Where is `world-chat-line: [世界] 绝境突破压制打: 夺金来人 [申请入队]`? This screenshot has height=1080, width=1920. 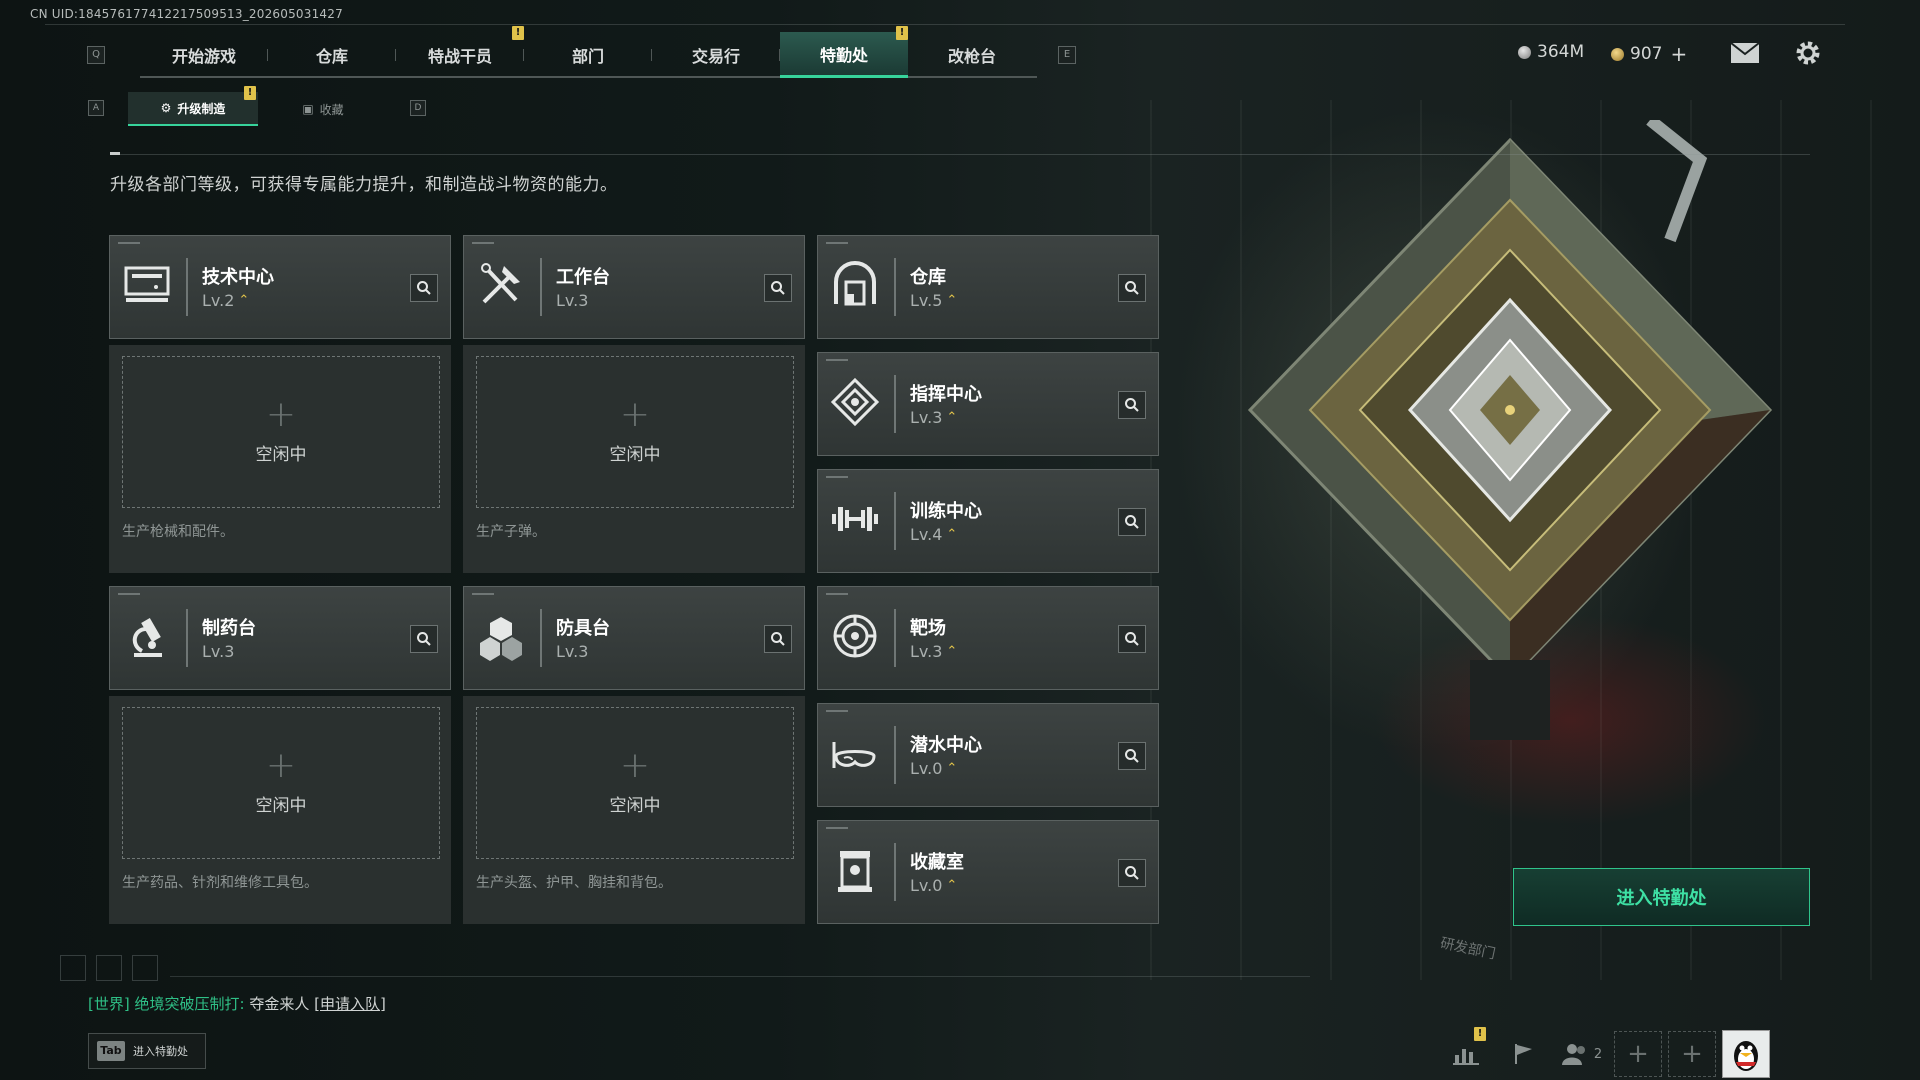
world-chat-line: [世界] 绝境突破压制打: 夺金来人 [申请入队] is located at coordinates (237, 1003).